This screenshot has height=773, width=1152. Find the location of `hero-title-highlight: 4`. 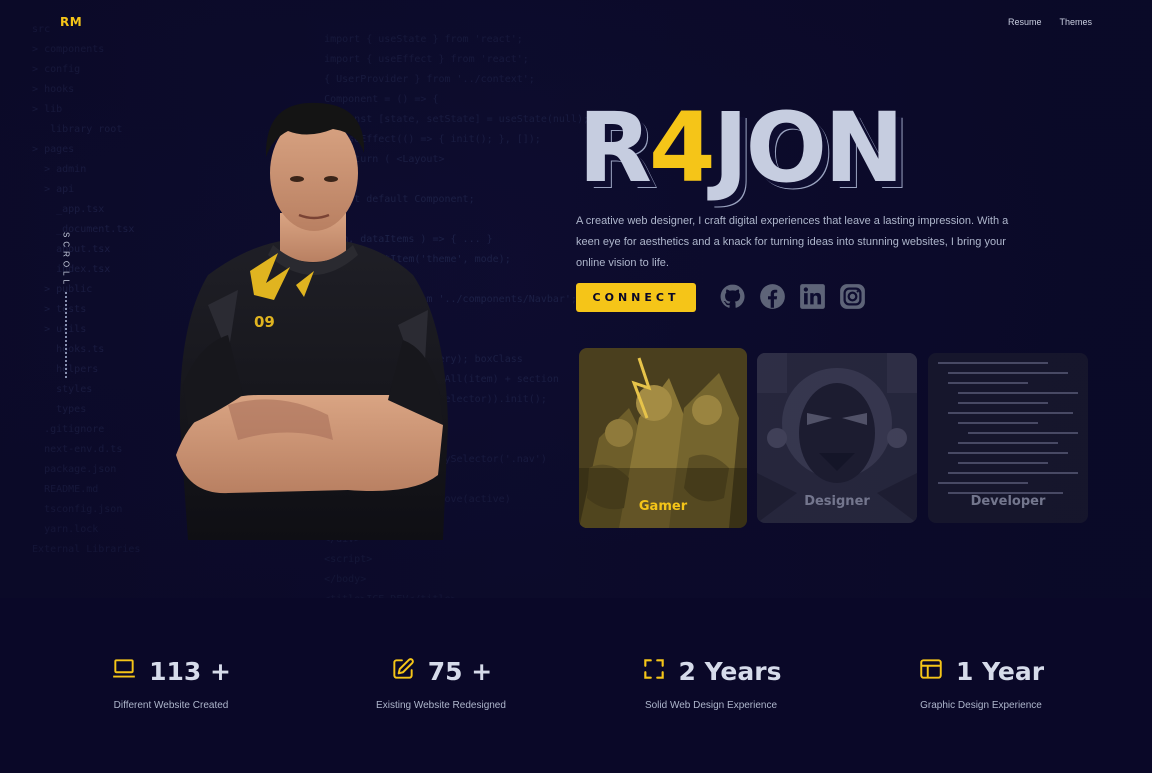

hero-title-highlight: 4 is located at coordinates (682, 148).